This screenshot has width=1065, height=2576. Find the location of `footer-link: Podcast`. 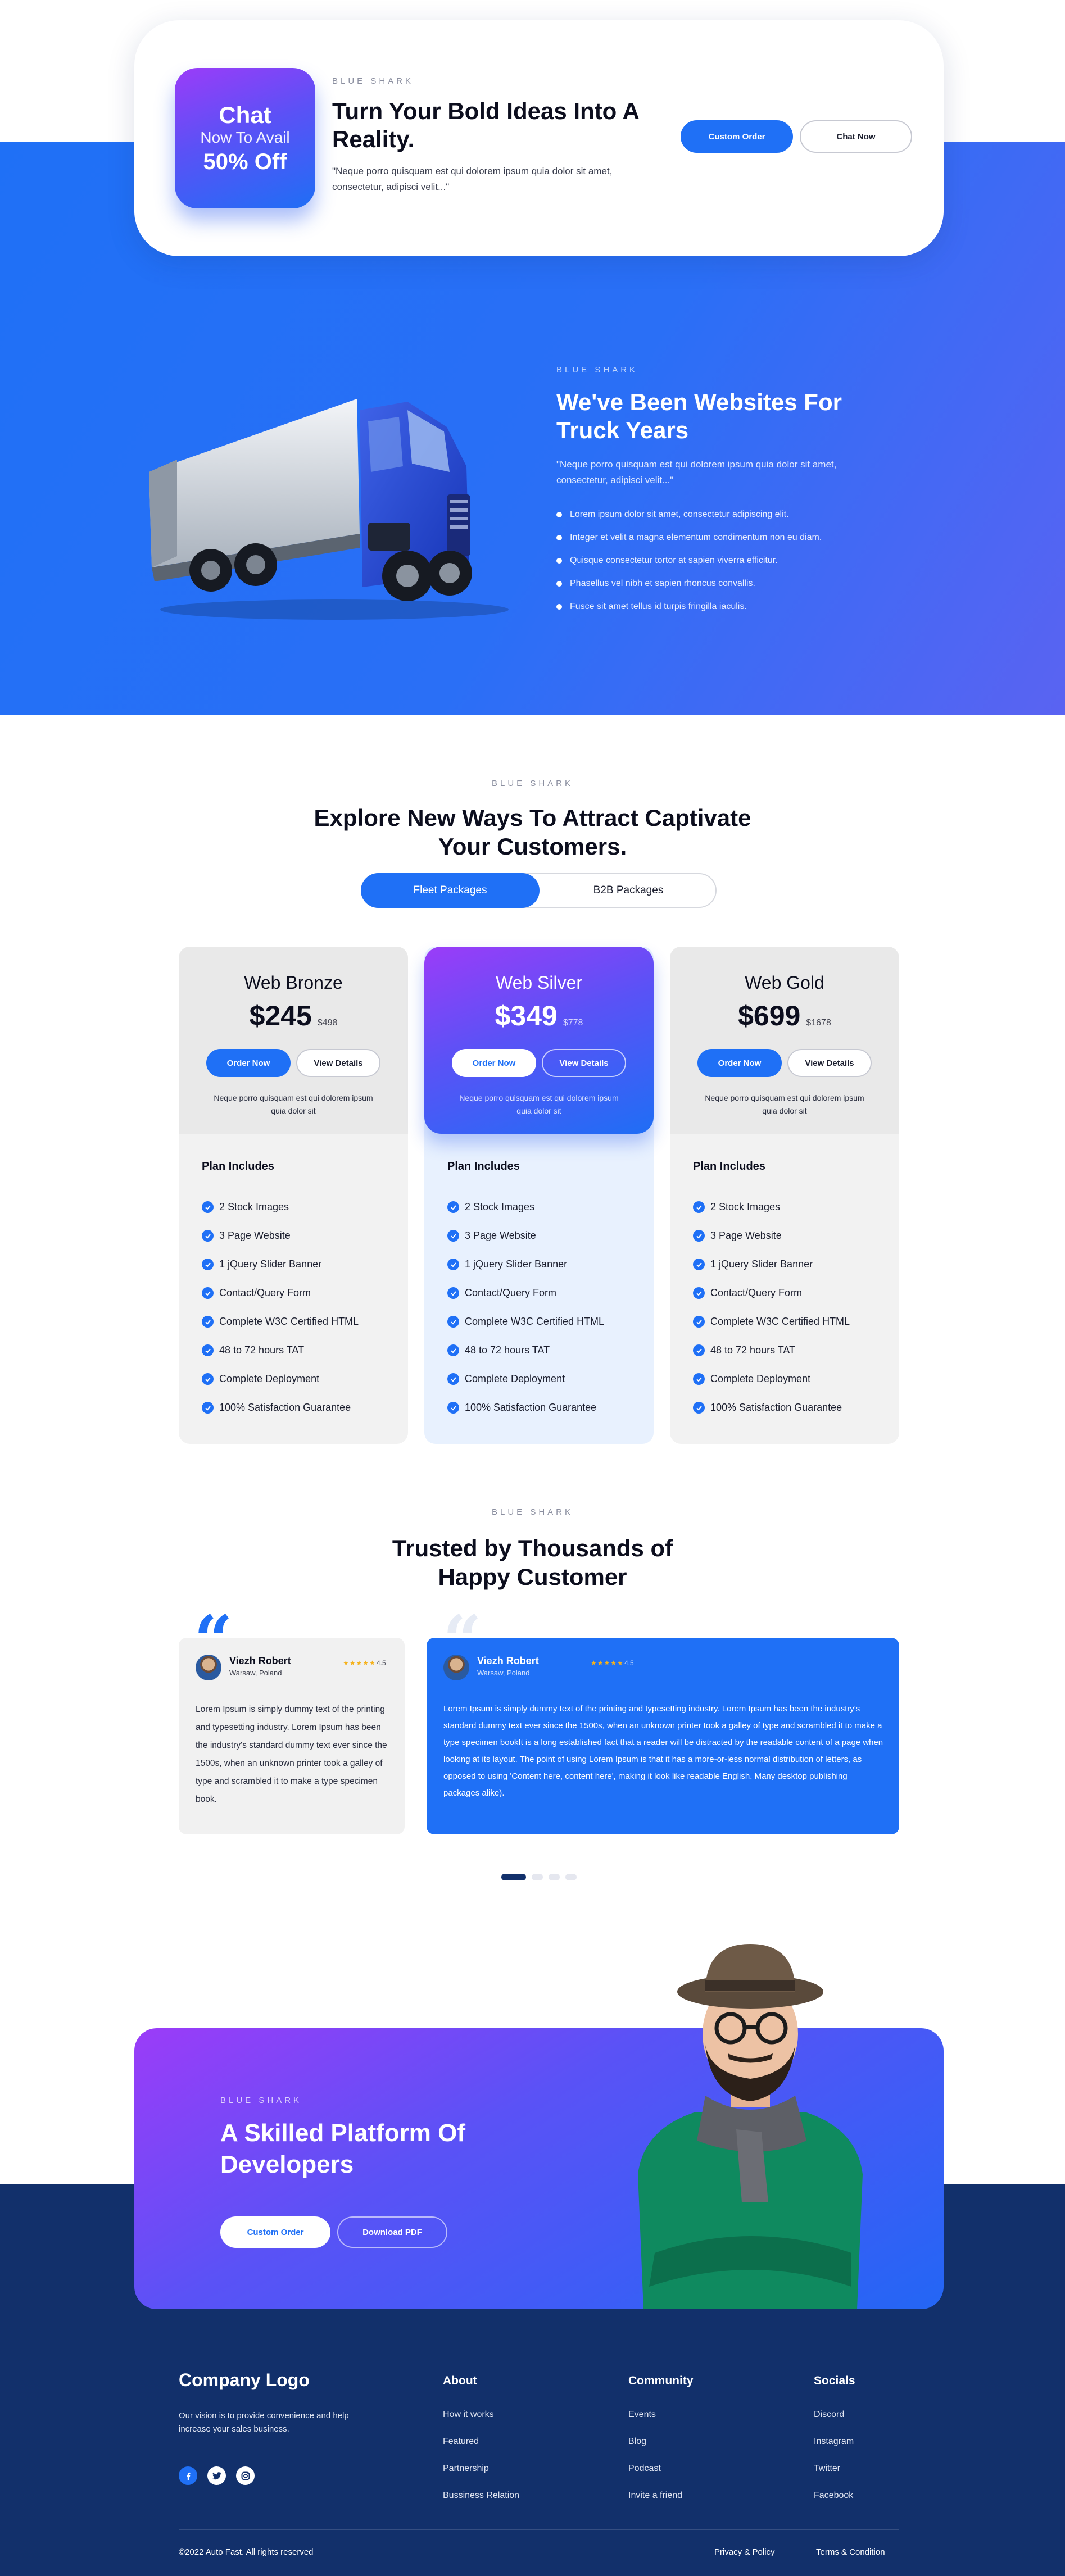

footer-link: Podcast is located at coordinates (661, 2469).